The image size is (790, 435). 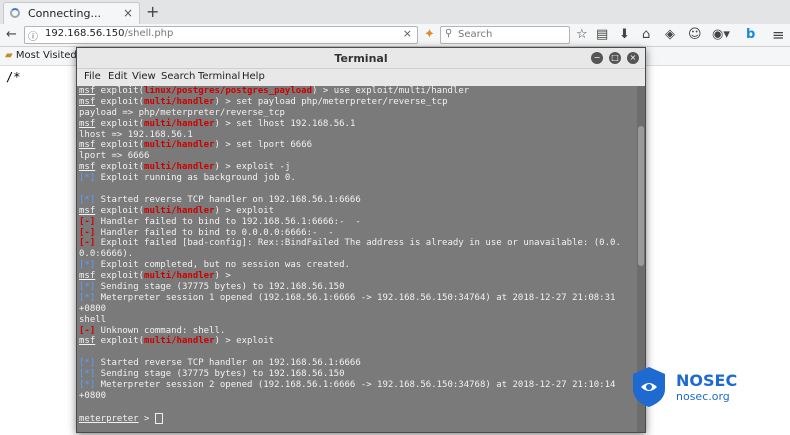 What do you see at coordinates (597, 58) in the screenshot?
I see `minimize-icon: −` at bounding box center [597, 58].